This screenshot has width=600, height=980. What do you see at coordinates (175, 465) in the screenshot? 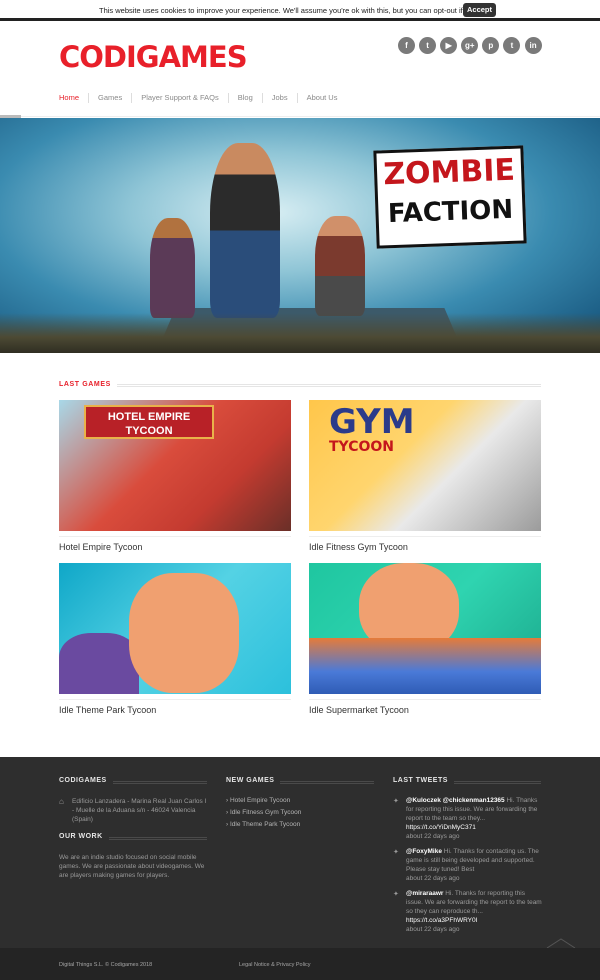
I see `game-thumbnail: HOTEL EMPIRE TYCOON` at bounding box center [175, 465].